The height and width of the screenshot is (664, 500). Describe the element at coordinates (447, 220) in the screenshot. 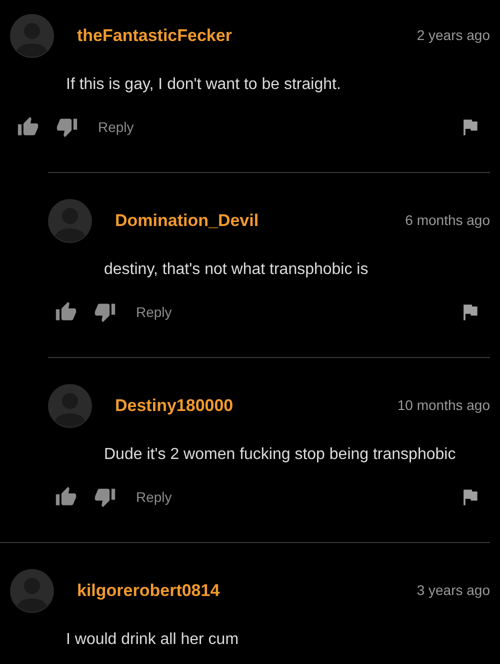

I see `timestamp: 6 months ago` at that location.